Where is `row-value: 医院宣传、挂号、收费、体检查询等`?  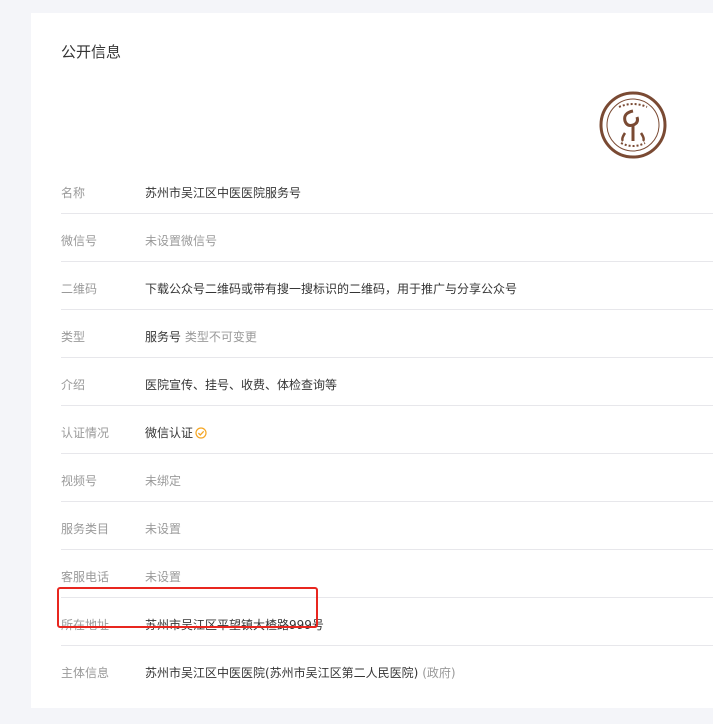
row-value: 医院宣传、挂号、收费、体检查询等 is located at coordinates (241, 385).